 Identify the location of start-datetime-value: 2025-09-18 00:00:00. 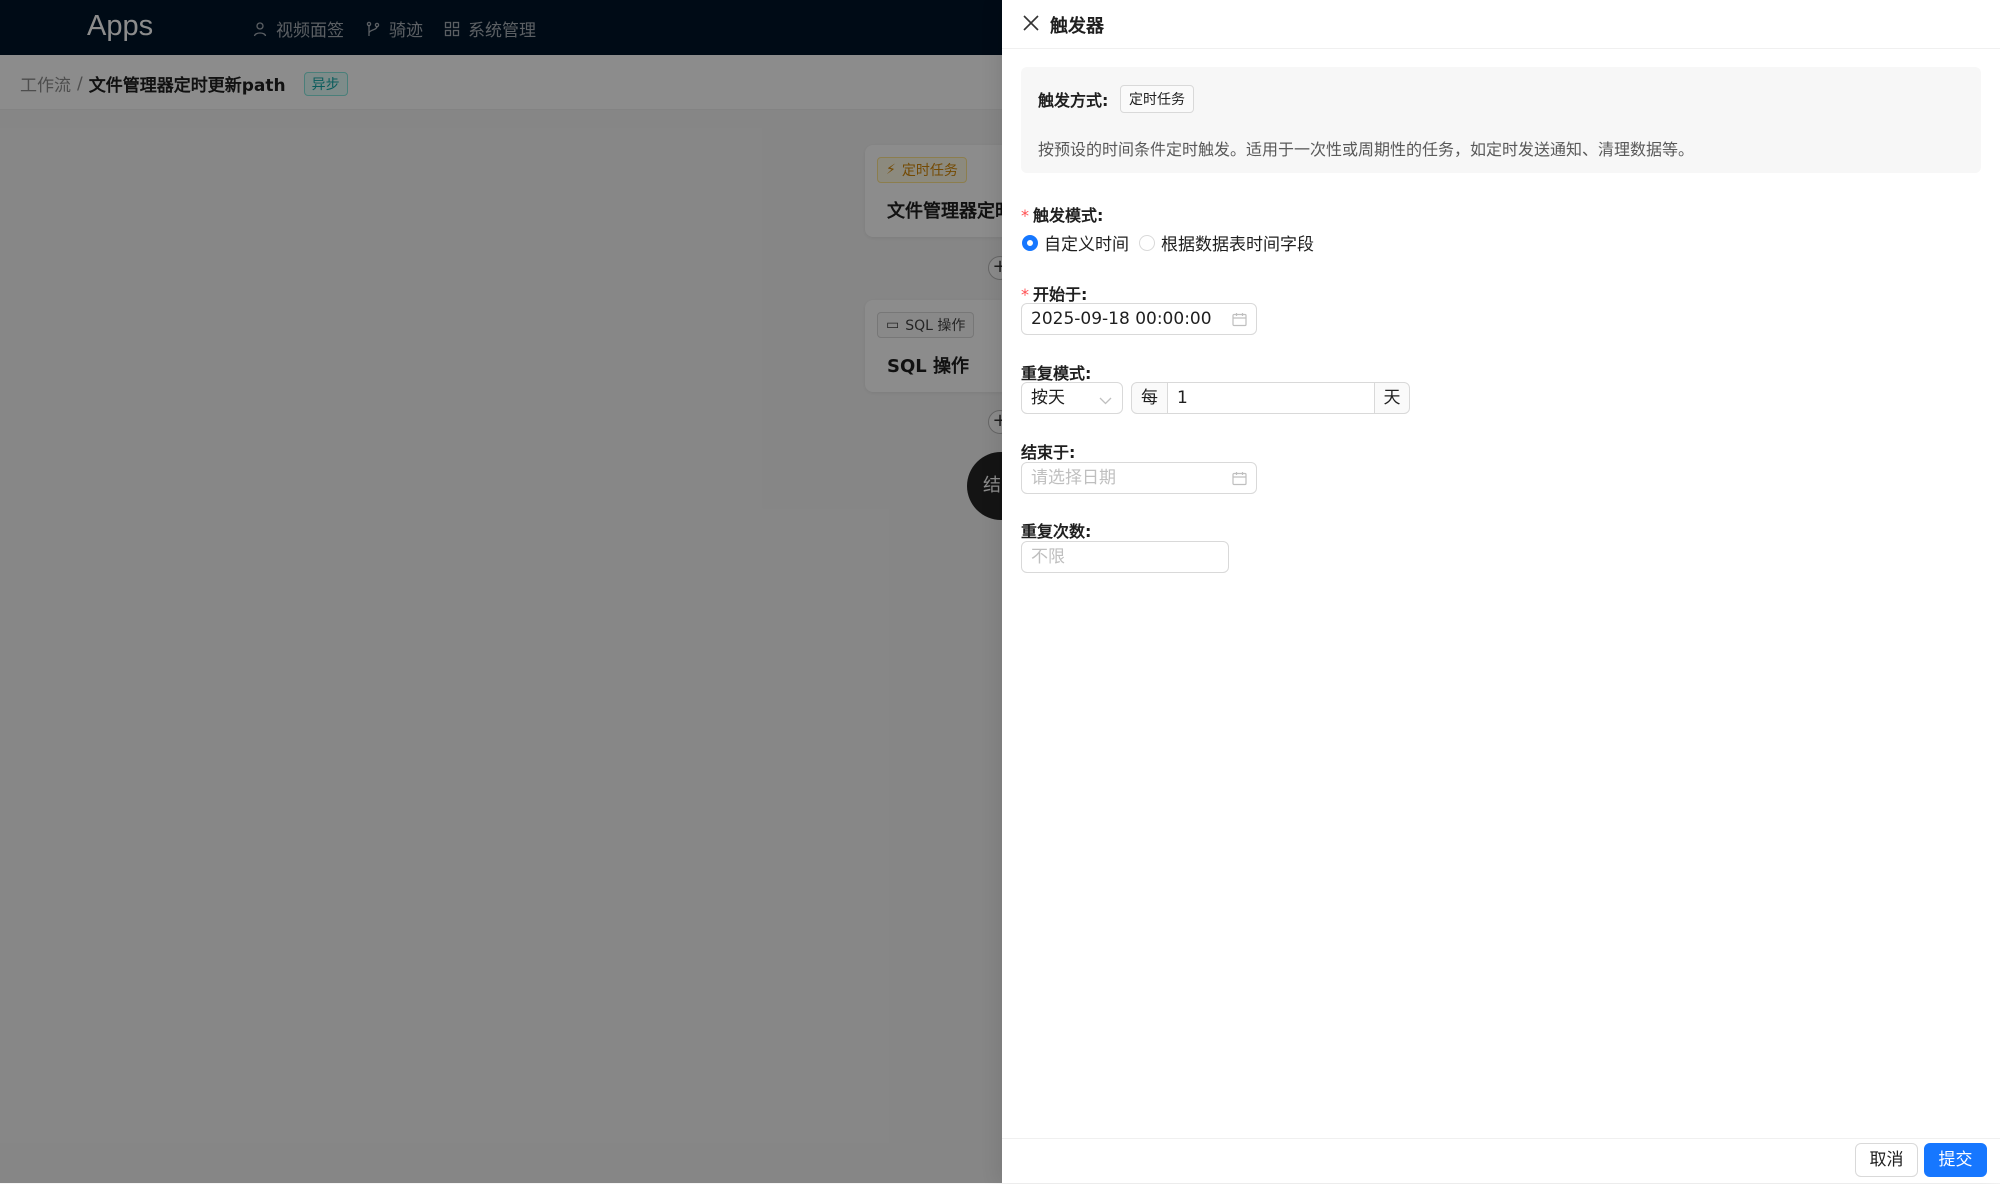
(1121, 319).